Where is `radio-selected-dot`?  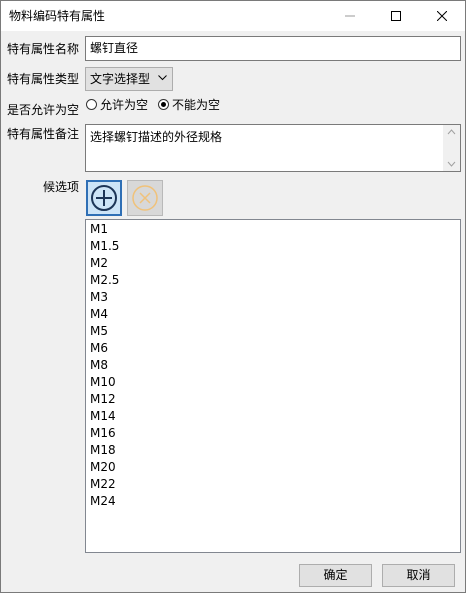
radio-selected-dot is located at coordinates (163, 104).